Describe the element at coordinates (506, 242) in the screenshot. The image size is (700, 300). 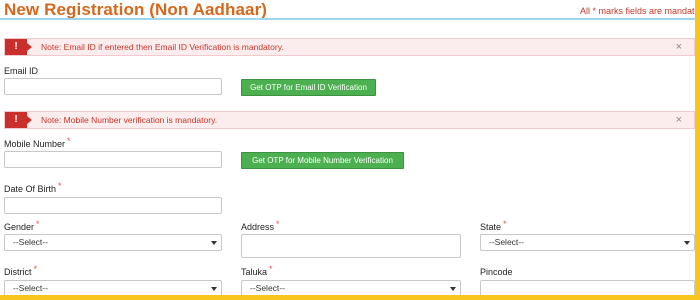
I see `state-selected-value: --Select--` at that location.